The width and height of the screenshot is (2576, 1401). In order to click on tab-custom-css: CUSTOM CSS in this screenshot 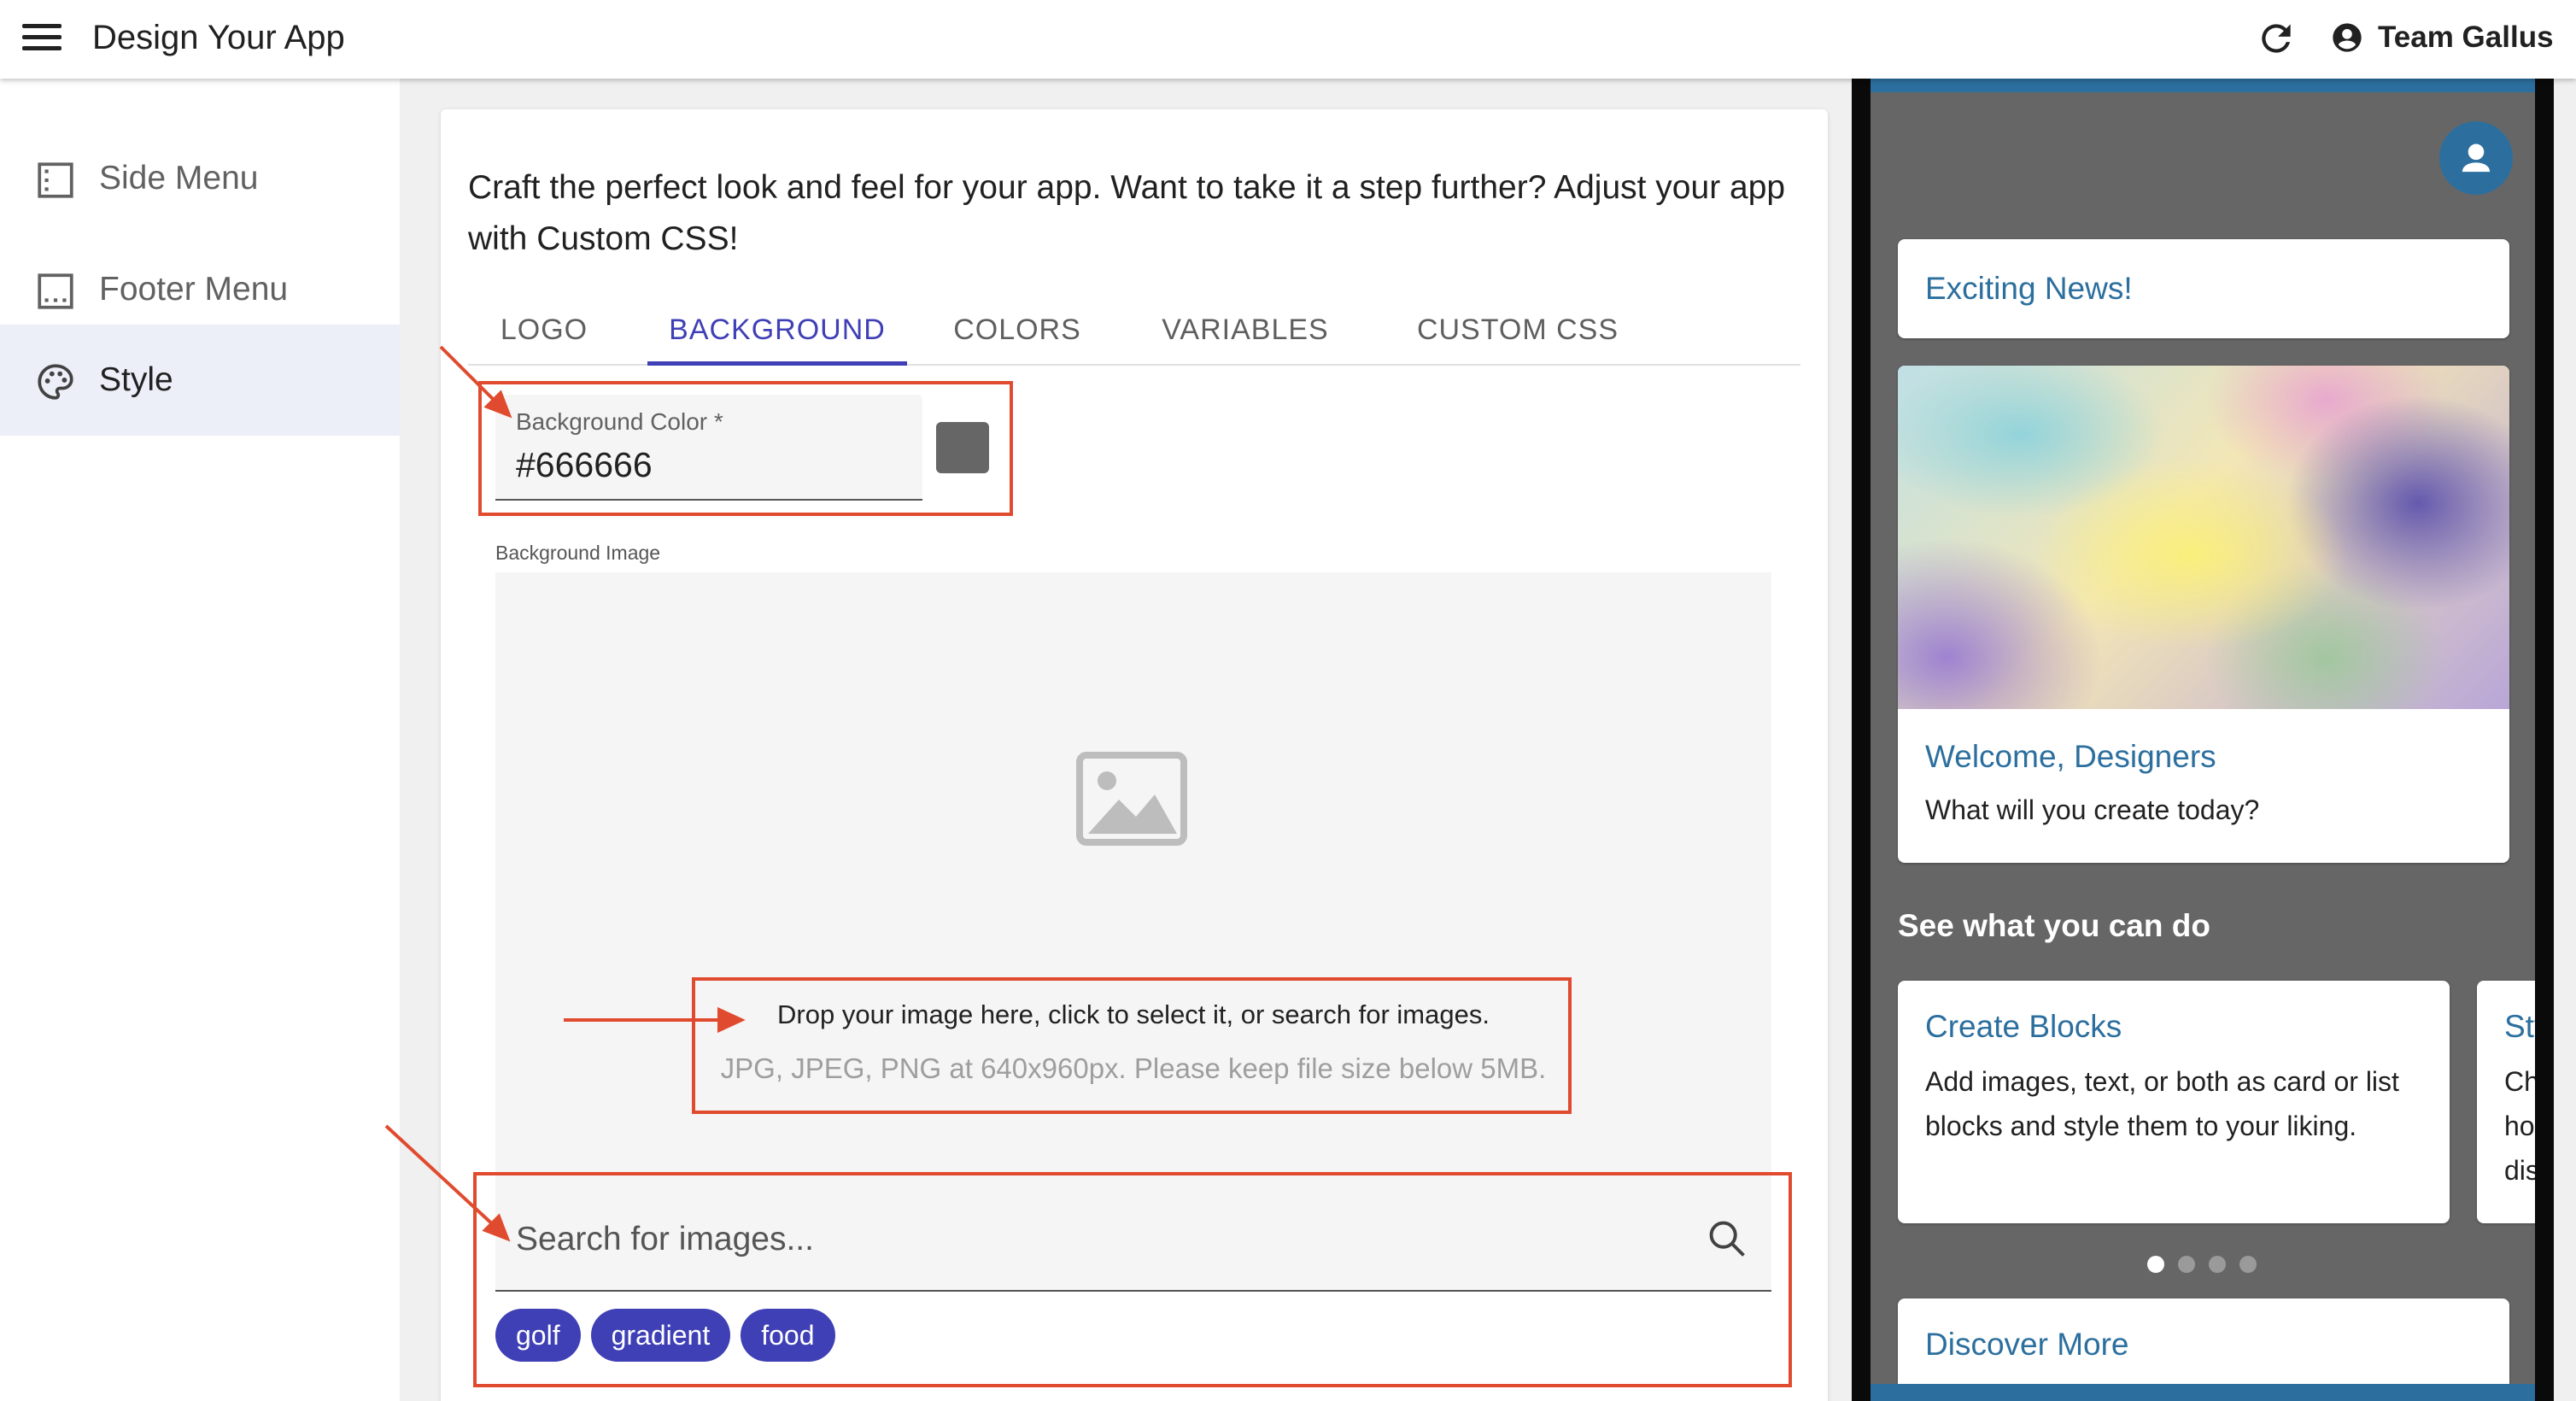, I will do `click(1517, 330)`.